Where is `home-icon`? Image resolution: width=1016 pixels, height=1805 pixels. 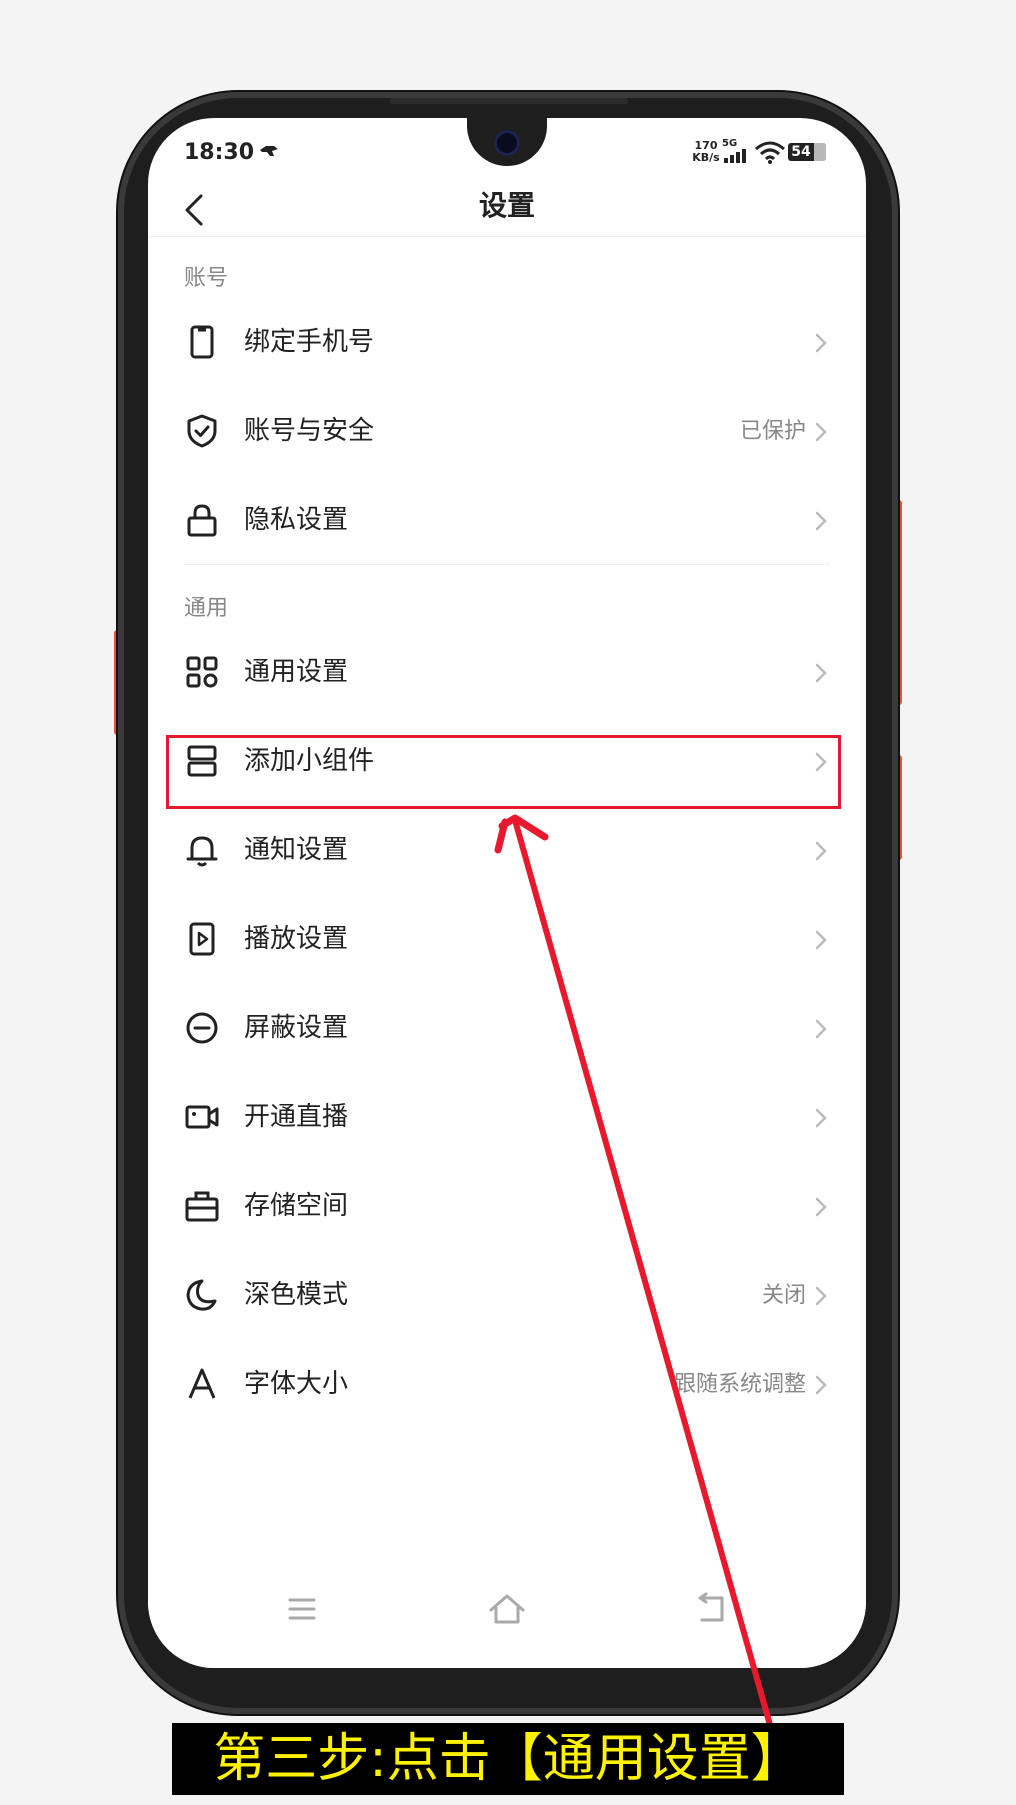
home-icon is located at coordinates (507, 1609).